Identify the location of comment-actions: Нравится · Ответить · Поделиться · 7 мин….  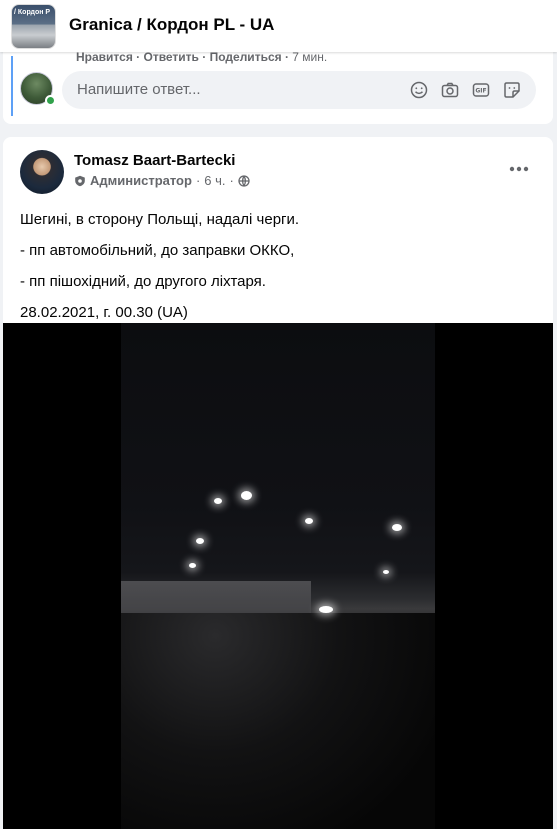
(201, 57).